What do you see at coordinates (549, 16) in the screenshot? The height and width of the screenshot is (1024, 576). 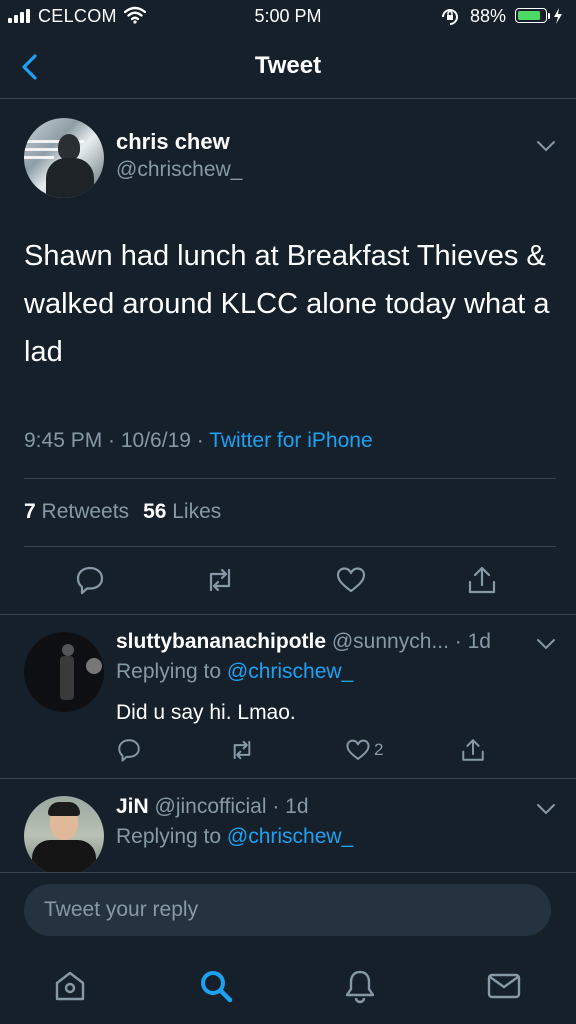 I see `battery-tip` at bounding box center [549, 16].